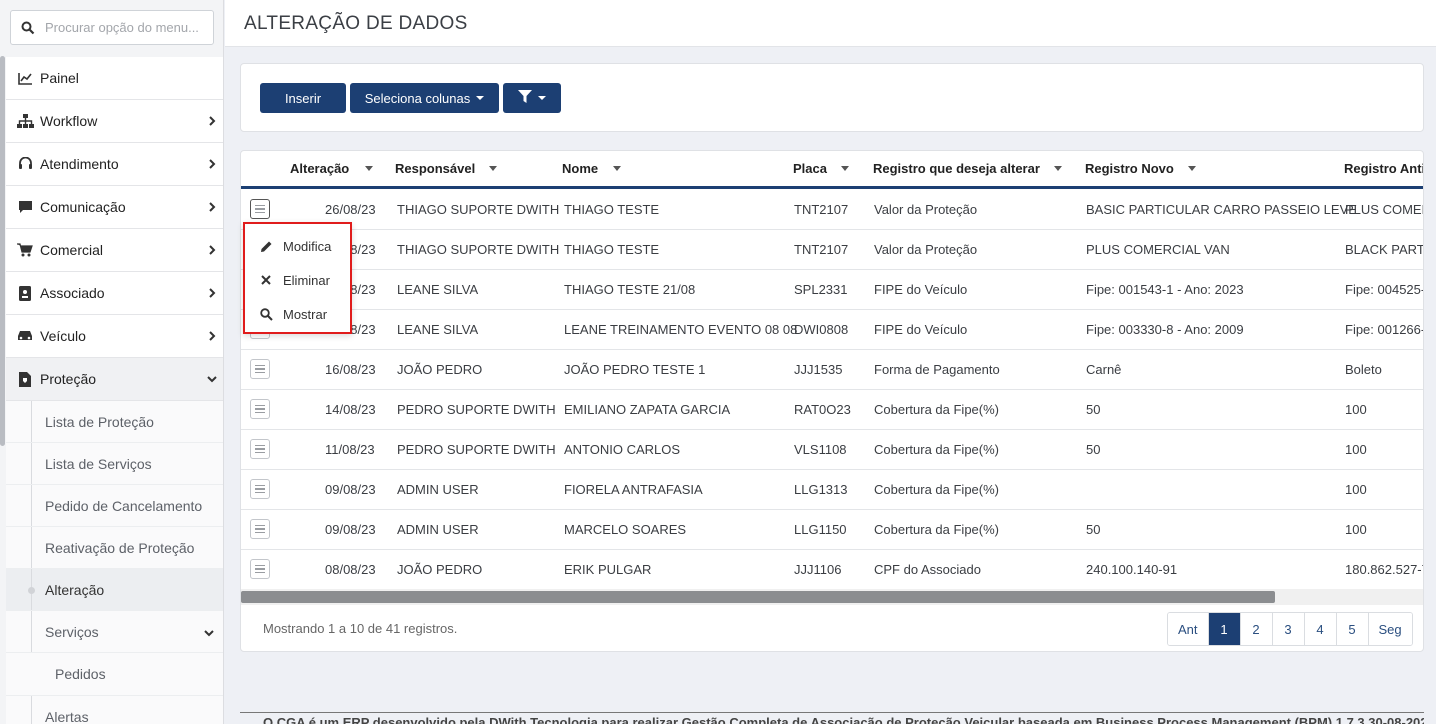  What do you see at coordinates (438, 489) in the screenshot?
I see `cell-responsavel: ADMIN USER` at bounding box center [438, 489].